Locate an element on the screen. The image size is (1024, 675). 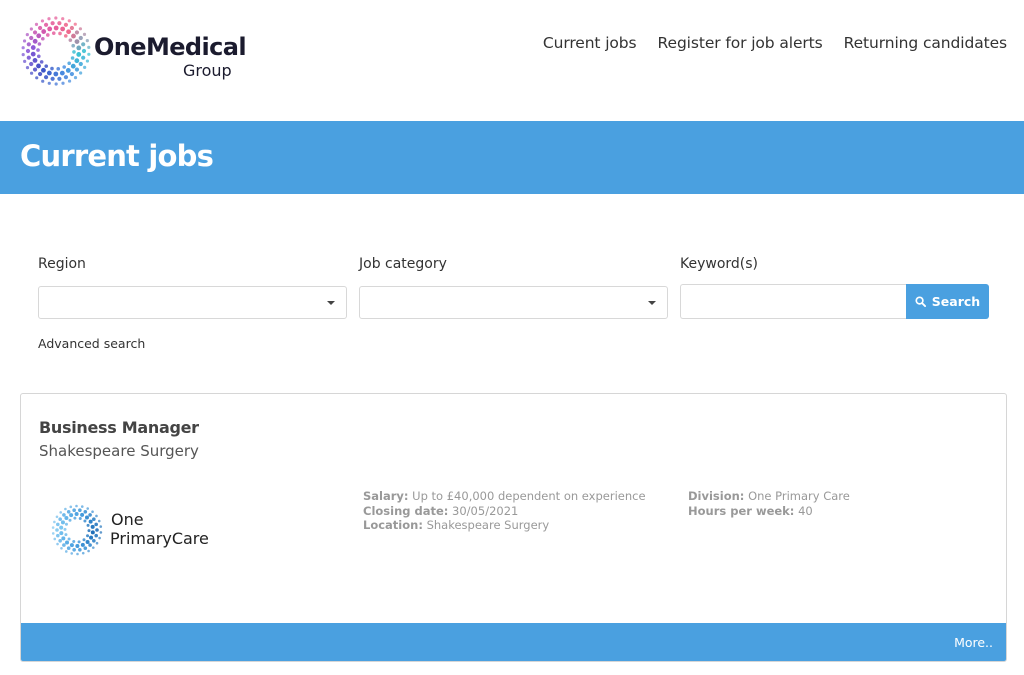
nav-returning-candidates: Returning candidates is located at coordinates (925, 43).